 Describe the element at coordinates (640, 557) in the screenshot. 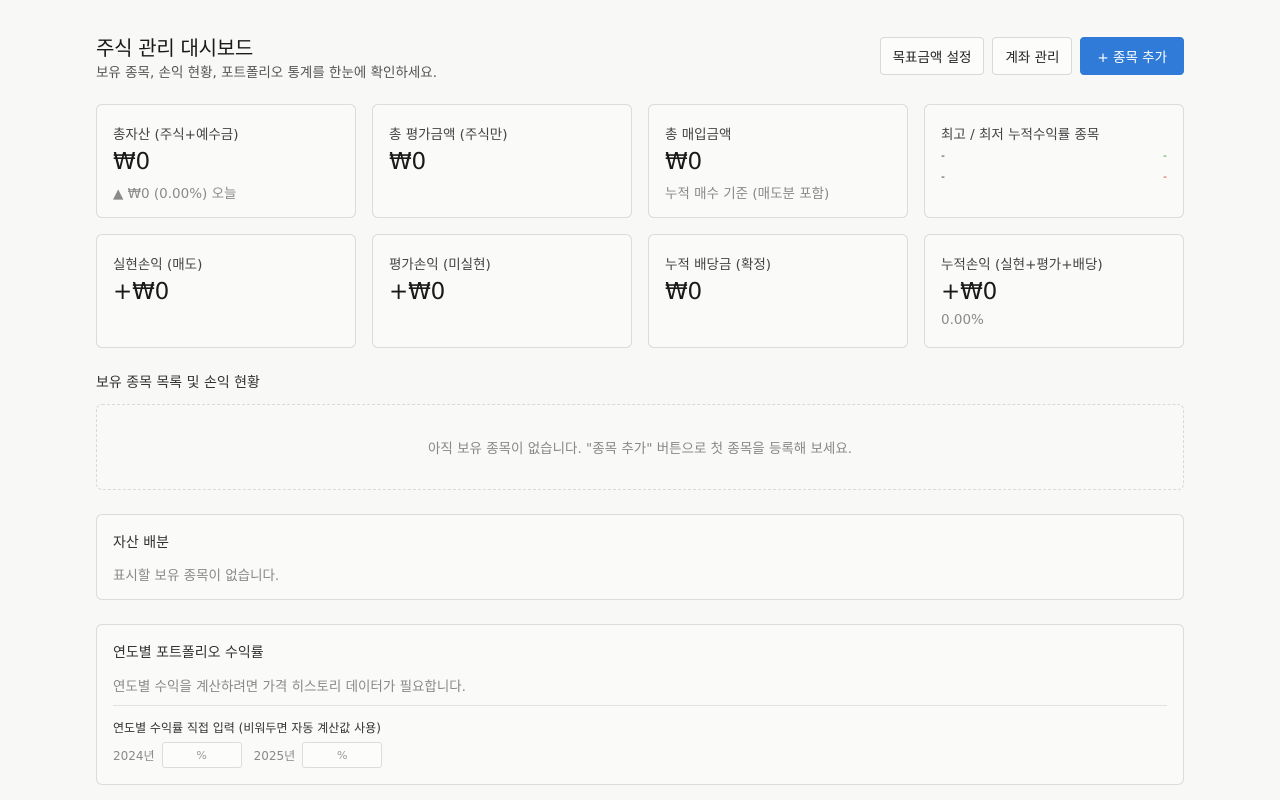

I see `asset-allocation-panel: 자산 배분 표시할 보유 종목이 없습니다.` at that location.